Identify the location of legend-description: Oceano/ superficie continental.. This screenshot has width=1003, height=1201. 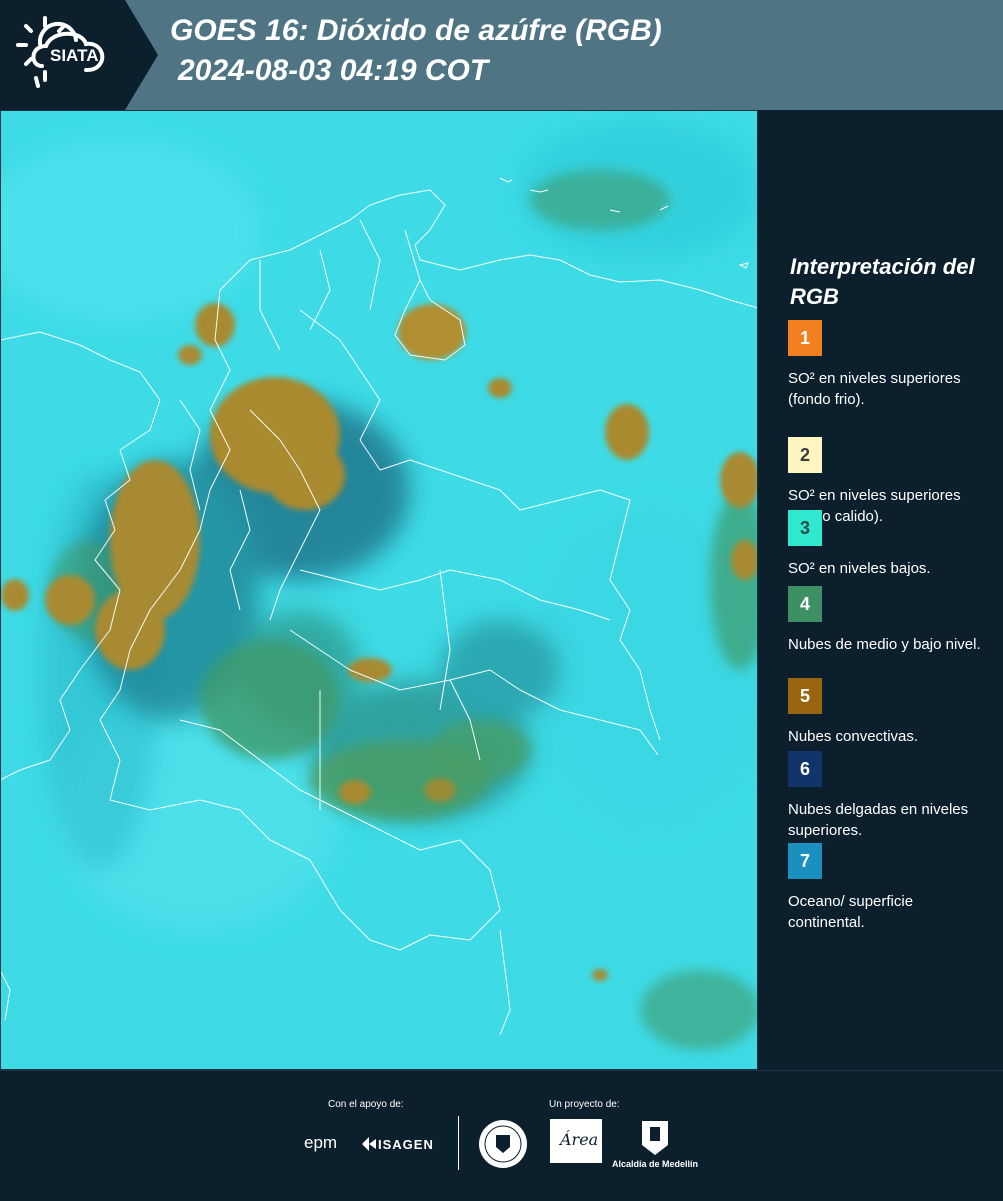
(851, 912).